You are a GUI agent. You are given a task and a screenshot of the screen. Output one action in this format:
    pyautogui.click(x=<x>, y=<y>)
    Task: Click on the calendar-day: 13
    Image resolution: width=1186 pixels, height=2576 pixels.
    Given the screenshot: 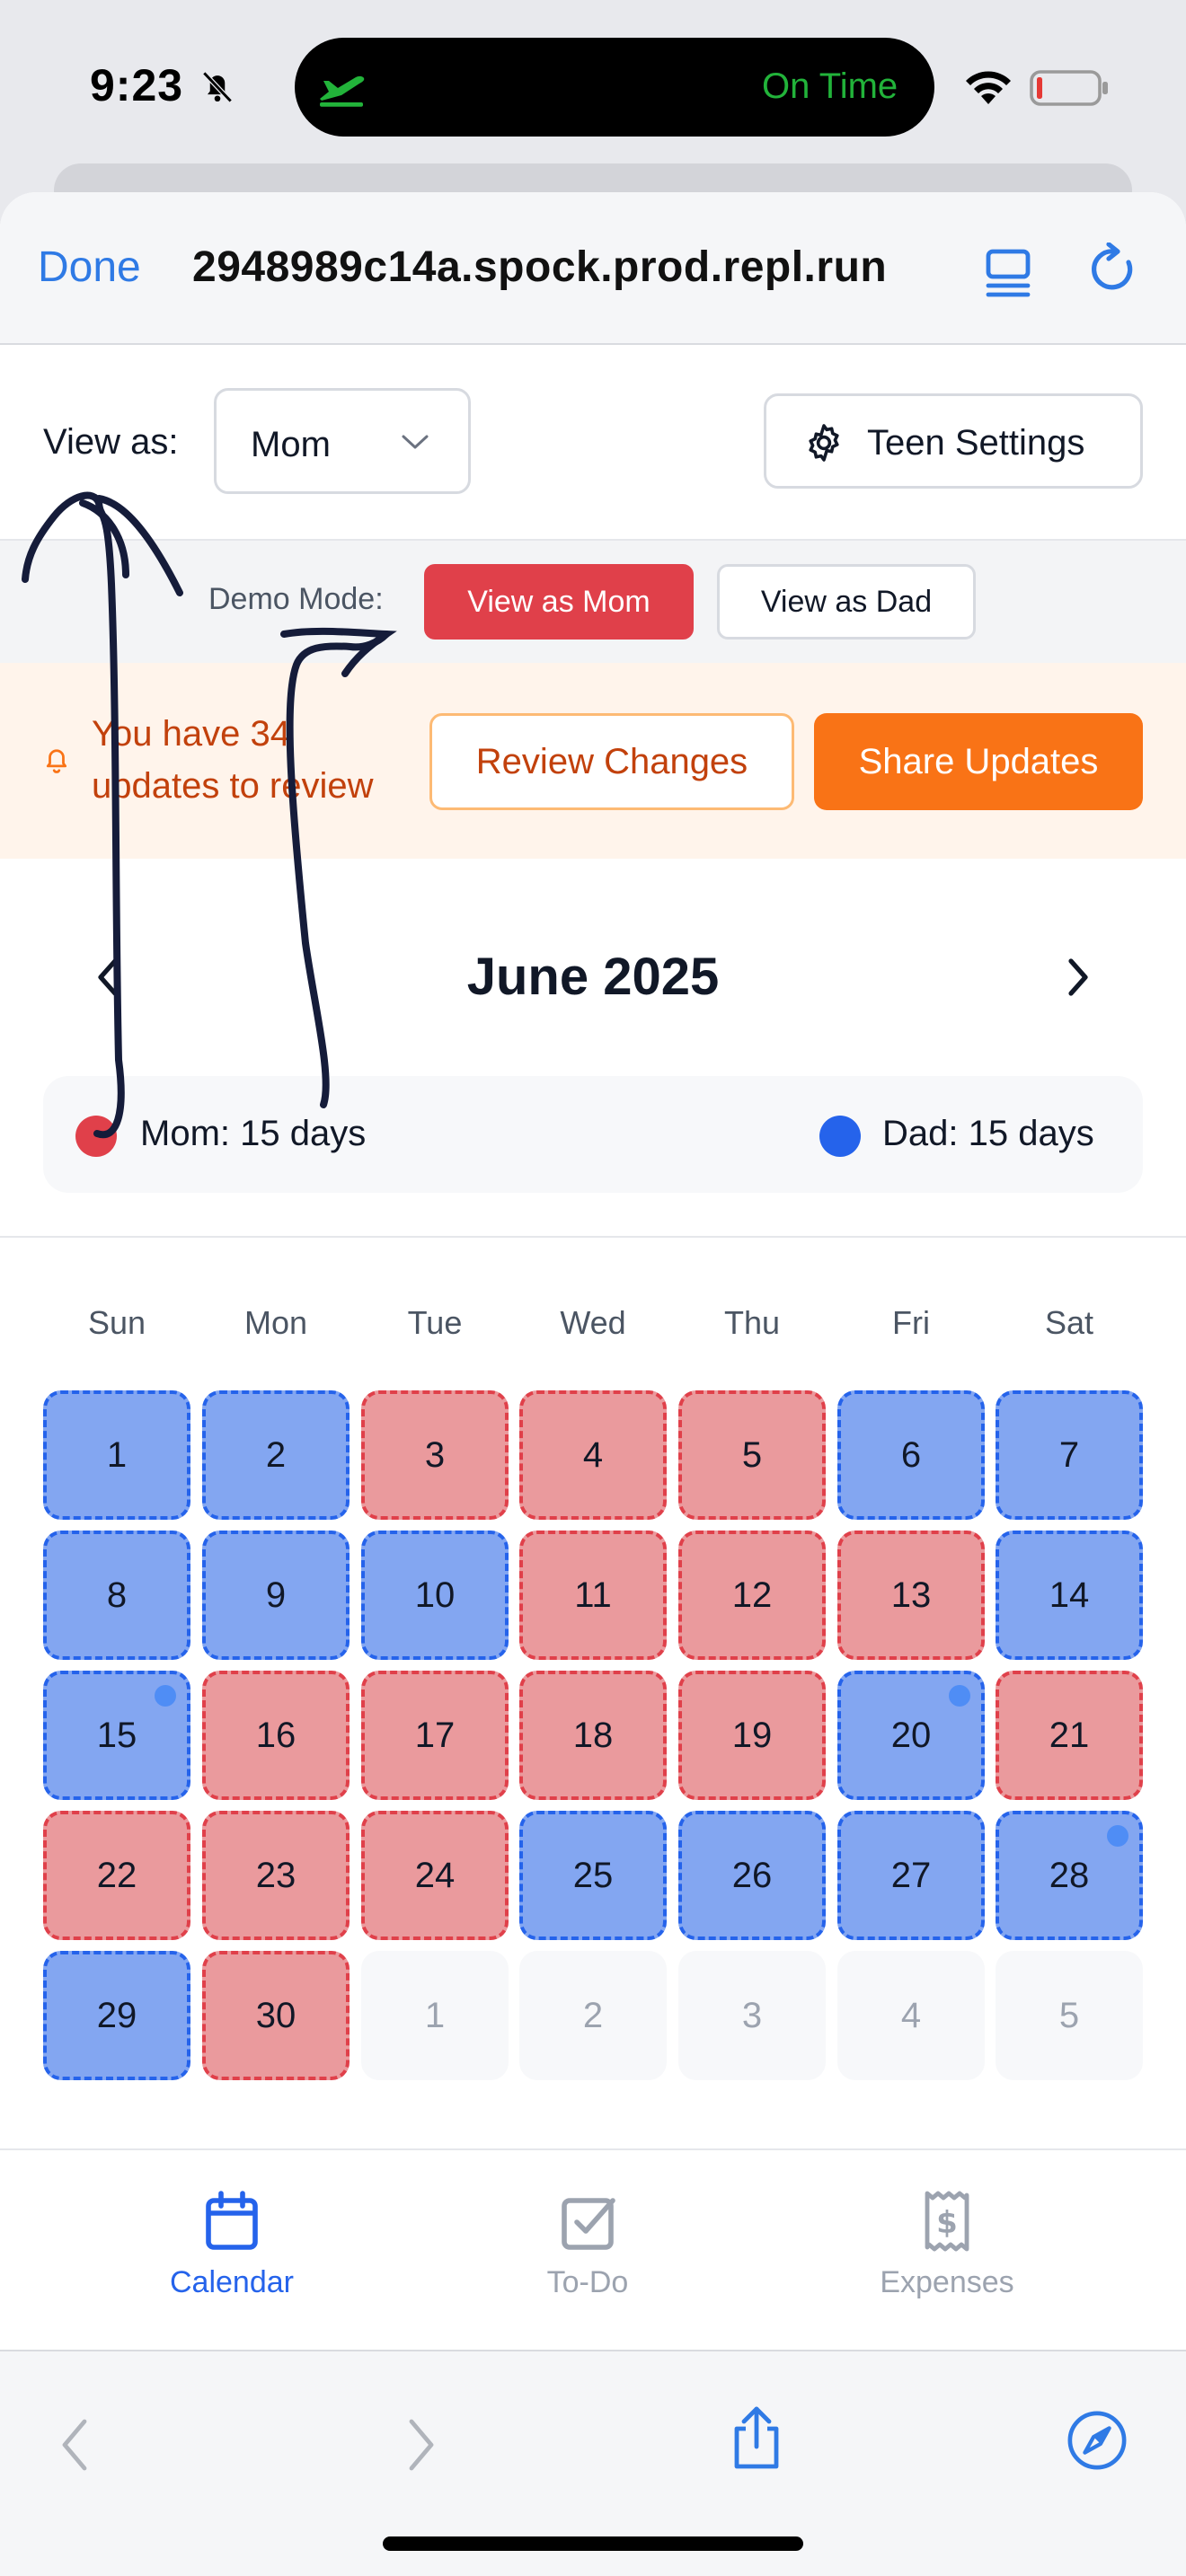 What is the action you would take?
    pyautogui.click(x=911, y=1595)
    